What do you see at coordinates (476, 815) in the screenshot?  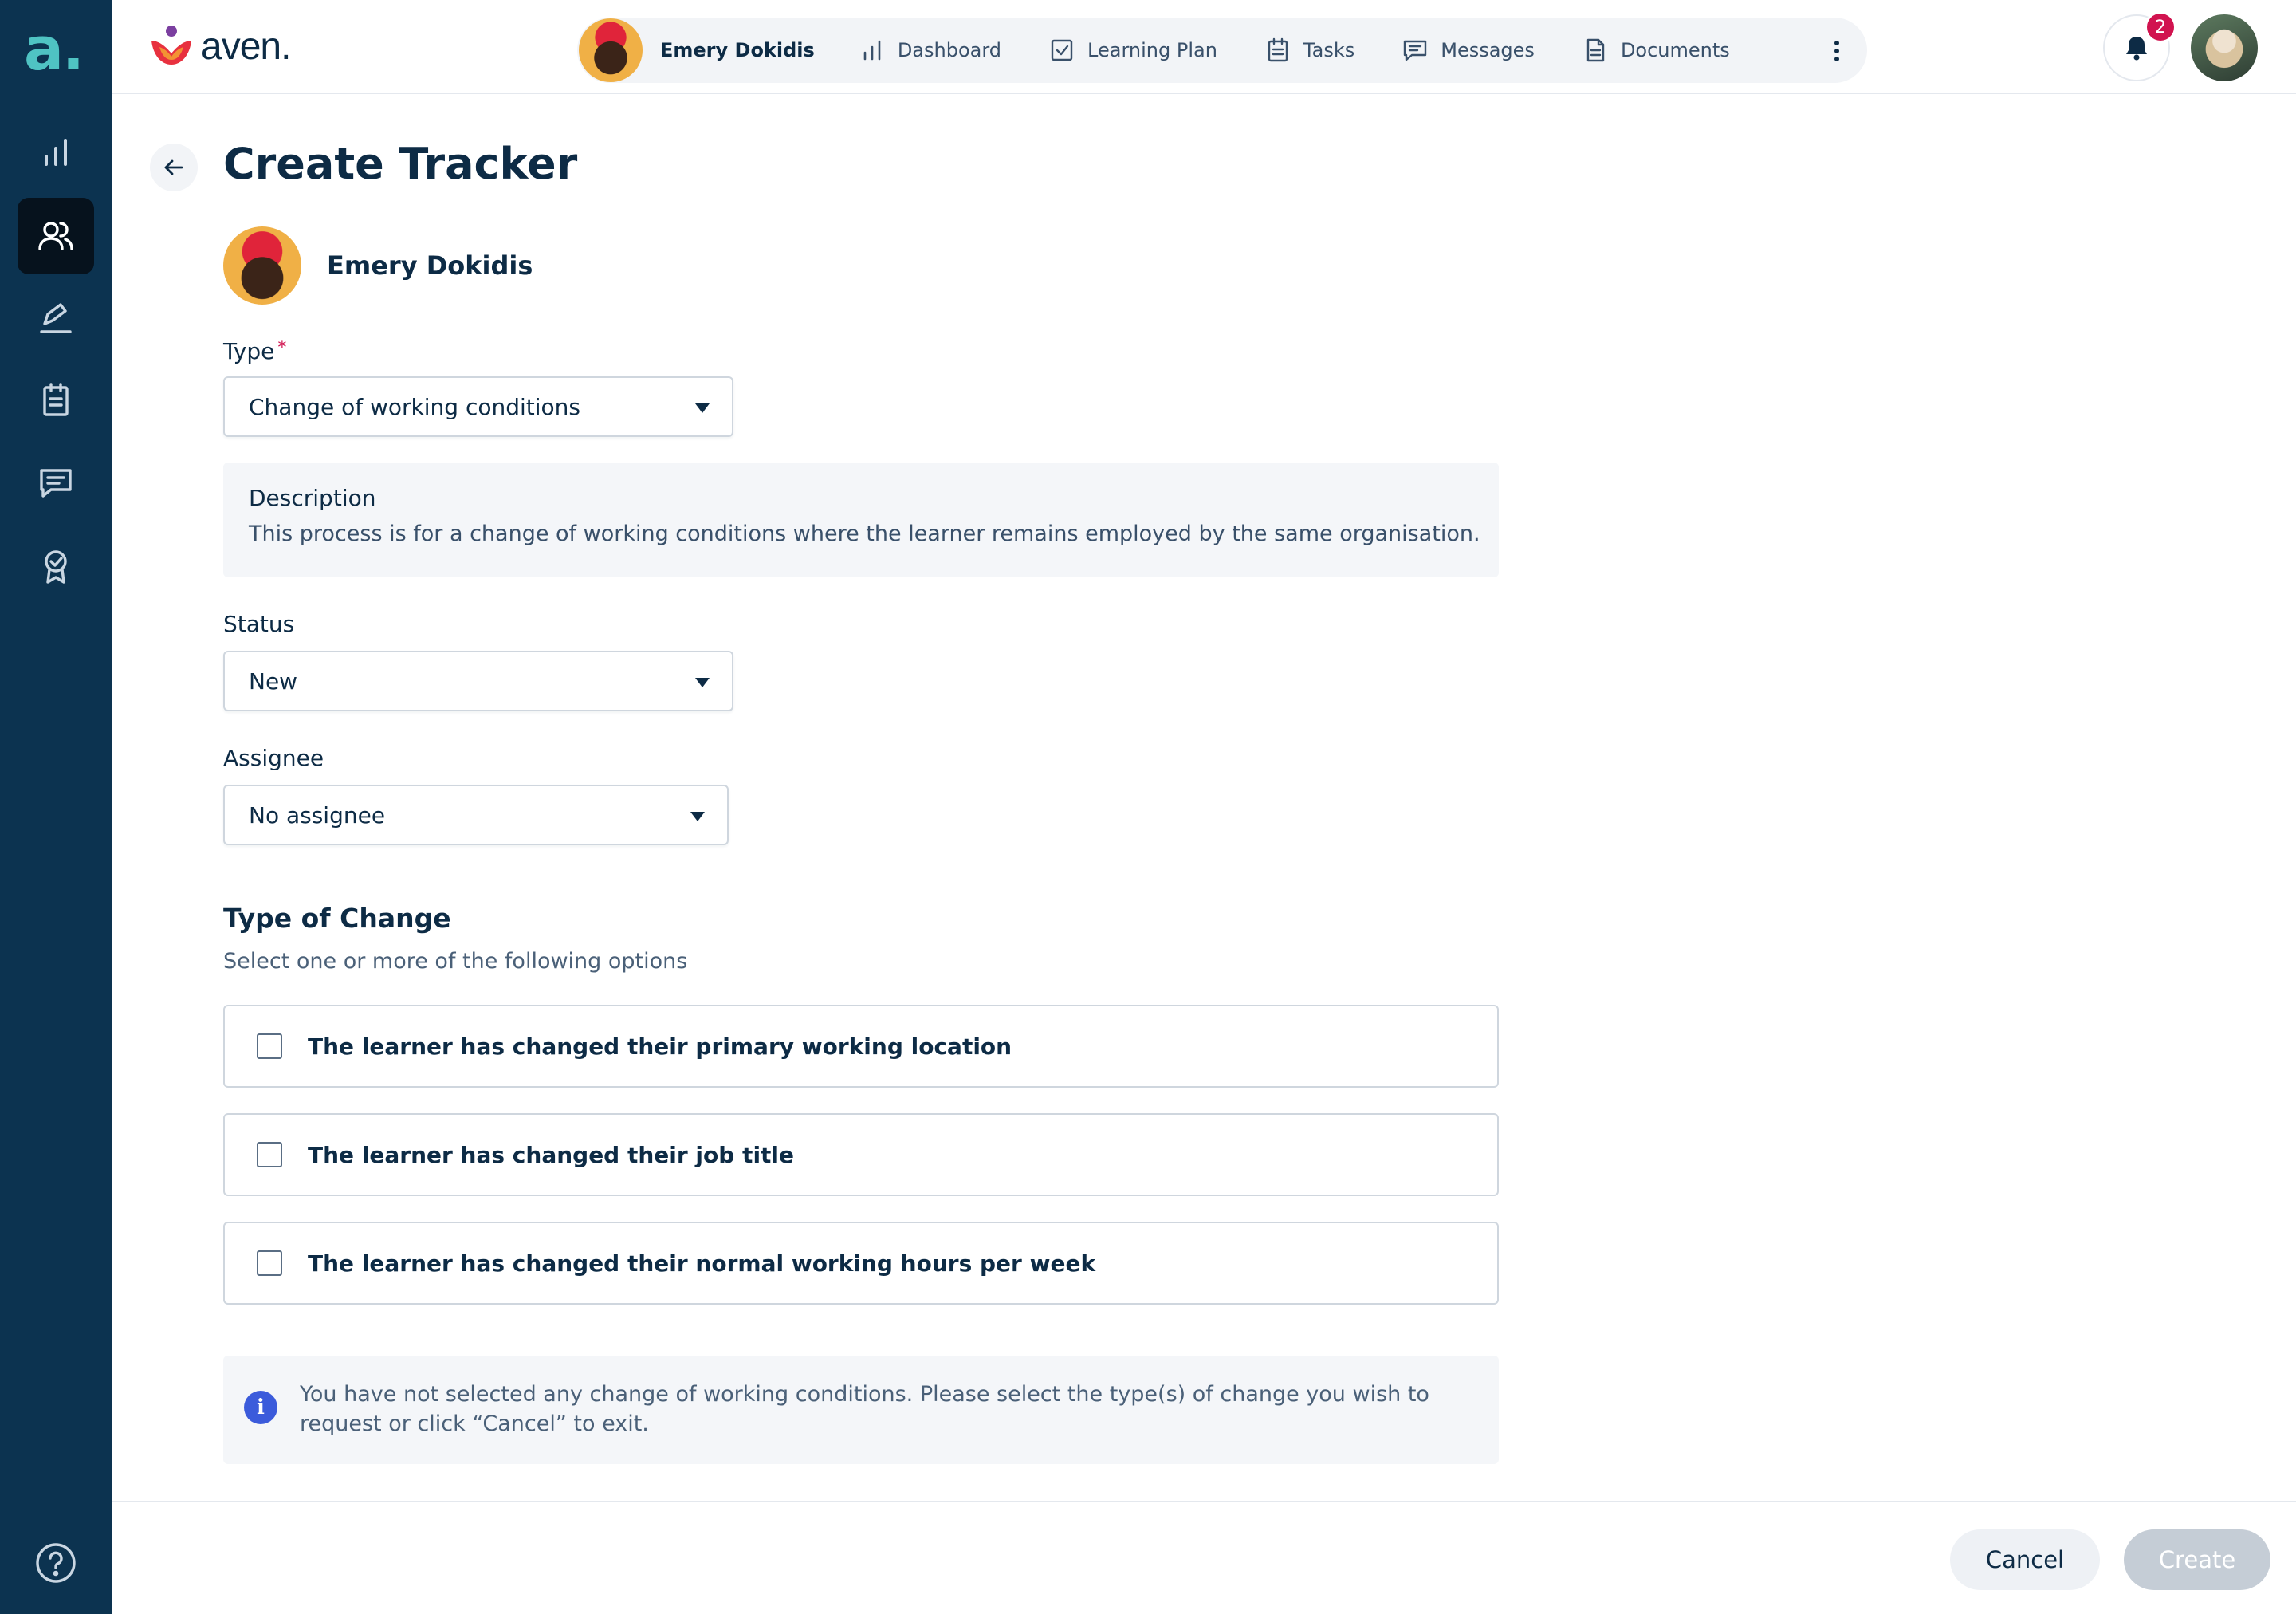 I see `assignee-select: No assignee` at bounding box center [476, 815].